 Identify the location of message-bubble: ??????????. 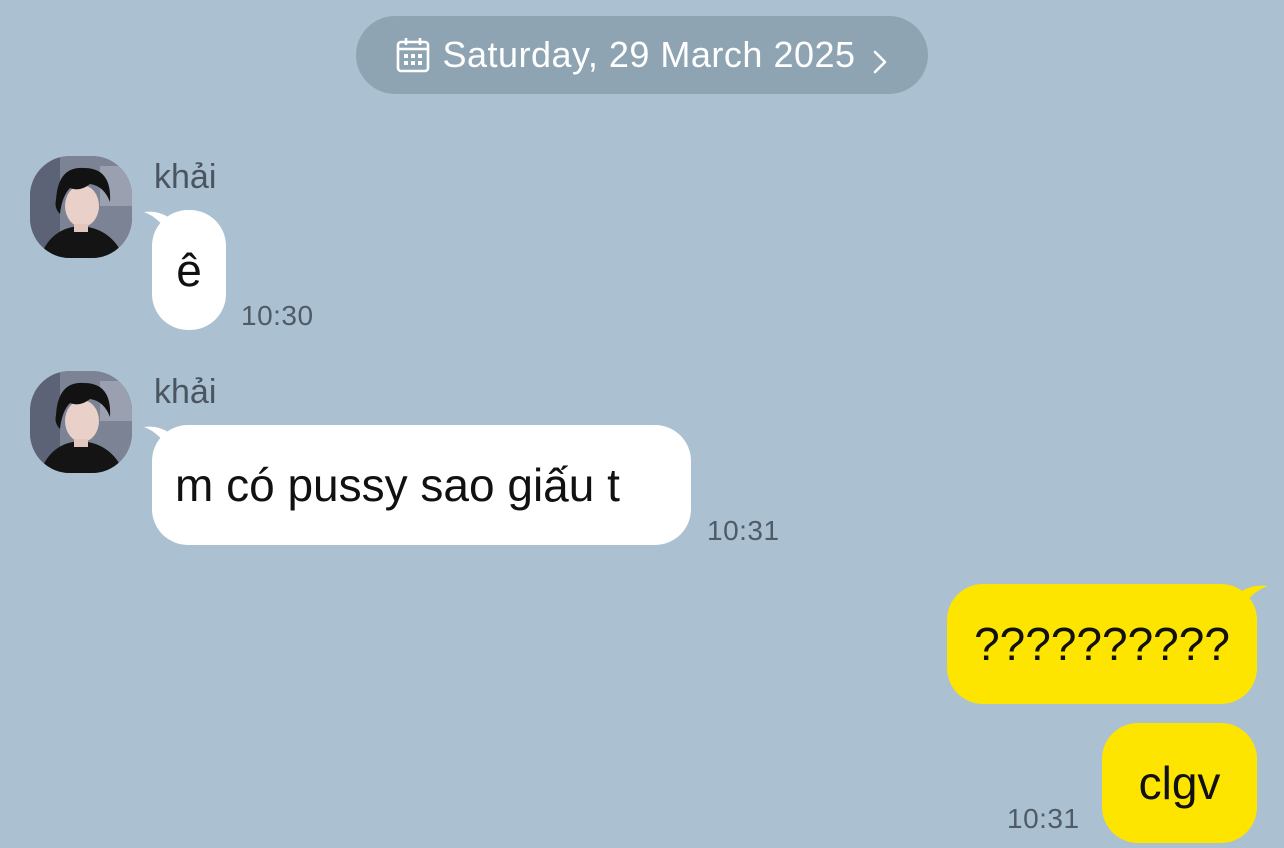
(1102, 644).